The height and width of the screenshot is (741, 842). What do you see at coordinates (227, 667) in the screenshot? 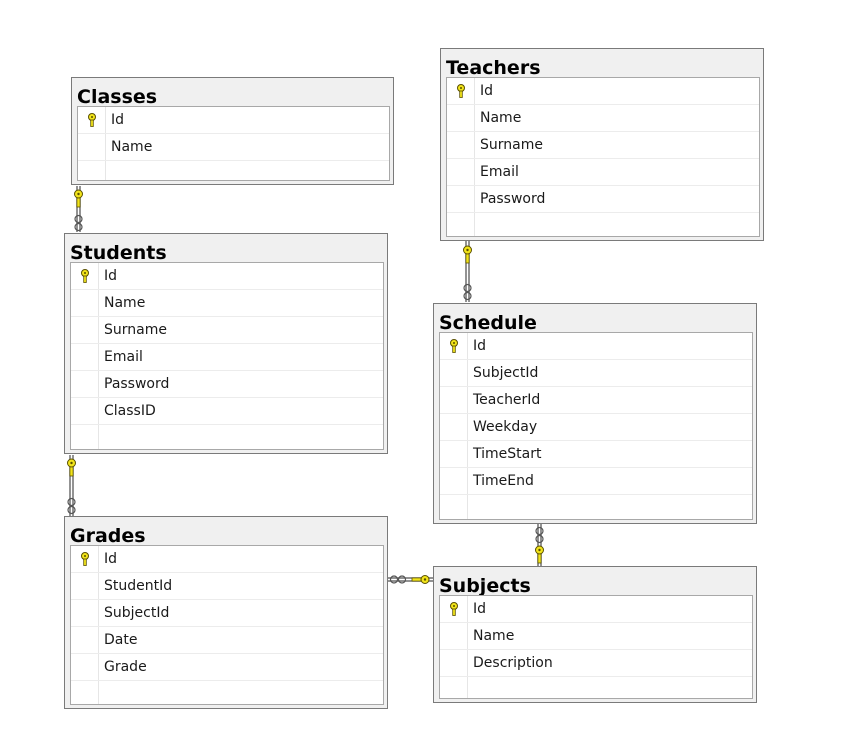
I see `column-row-grade: Grade` at bounding box center [227, 667].